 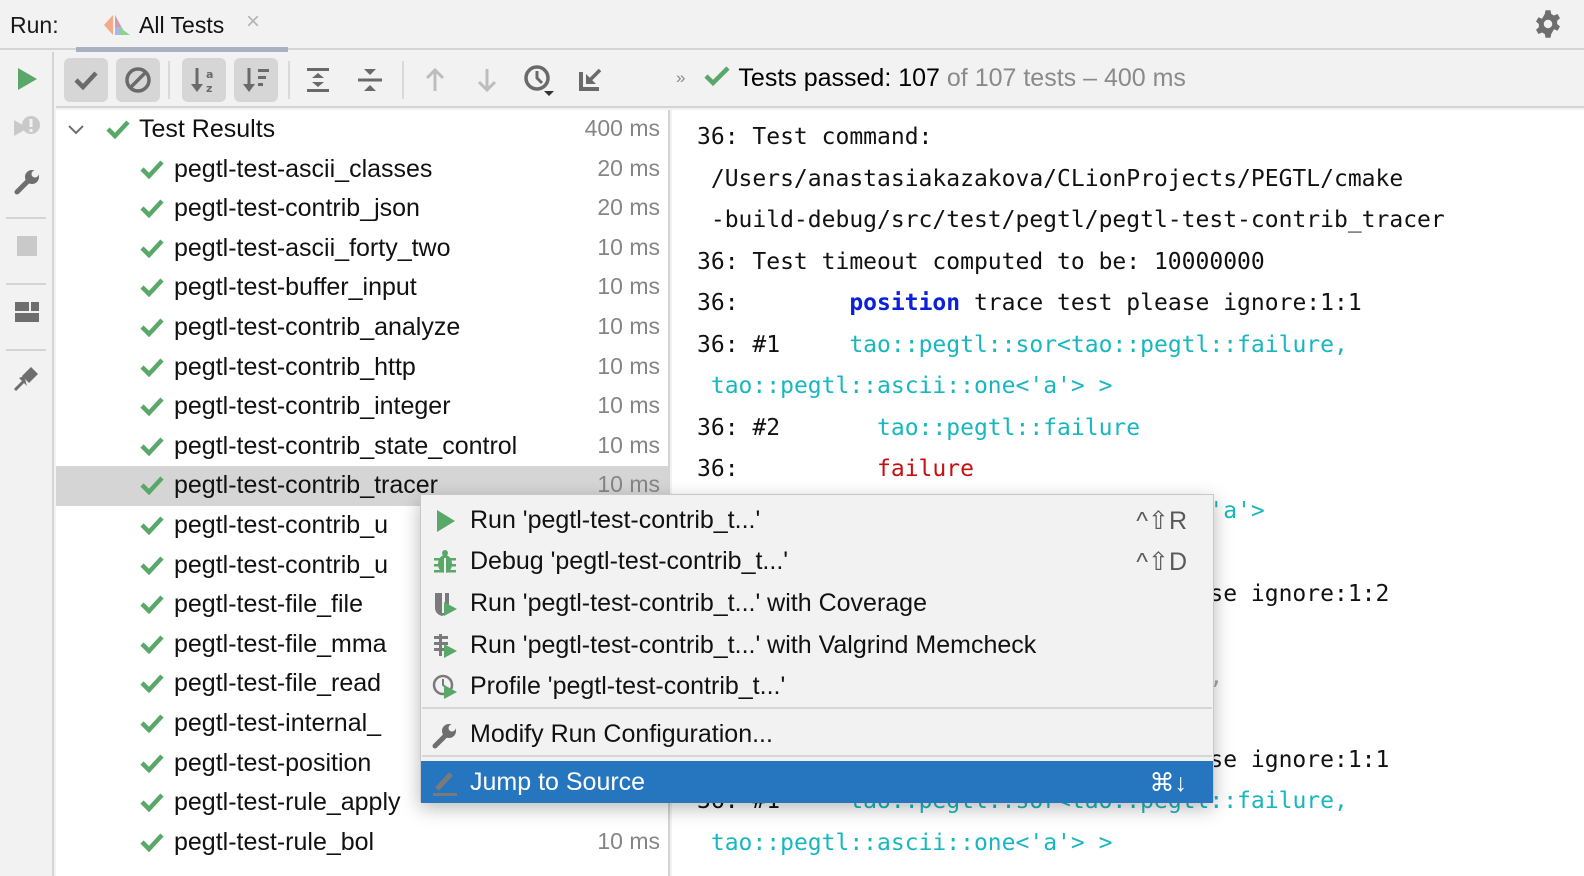 I want to click on failure-text: failure, so click(x=925, y=469).